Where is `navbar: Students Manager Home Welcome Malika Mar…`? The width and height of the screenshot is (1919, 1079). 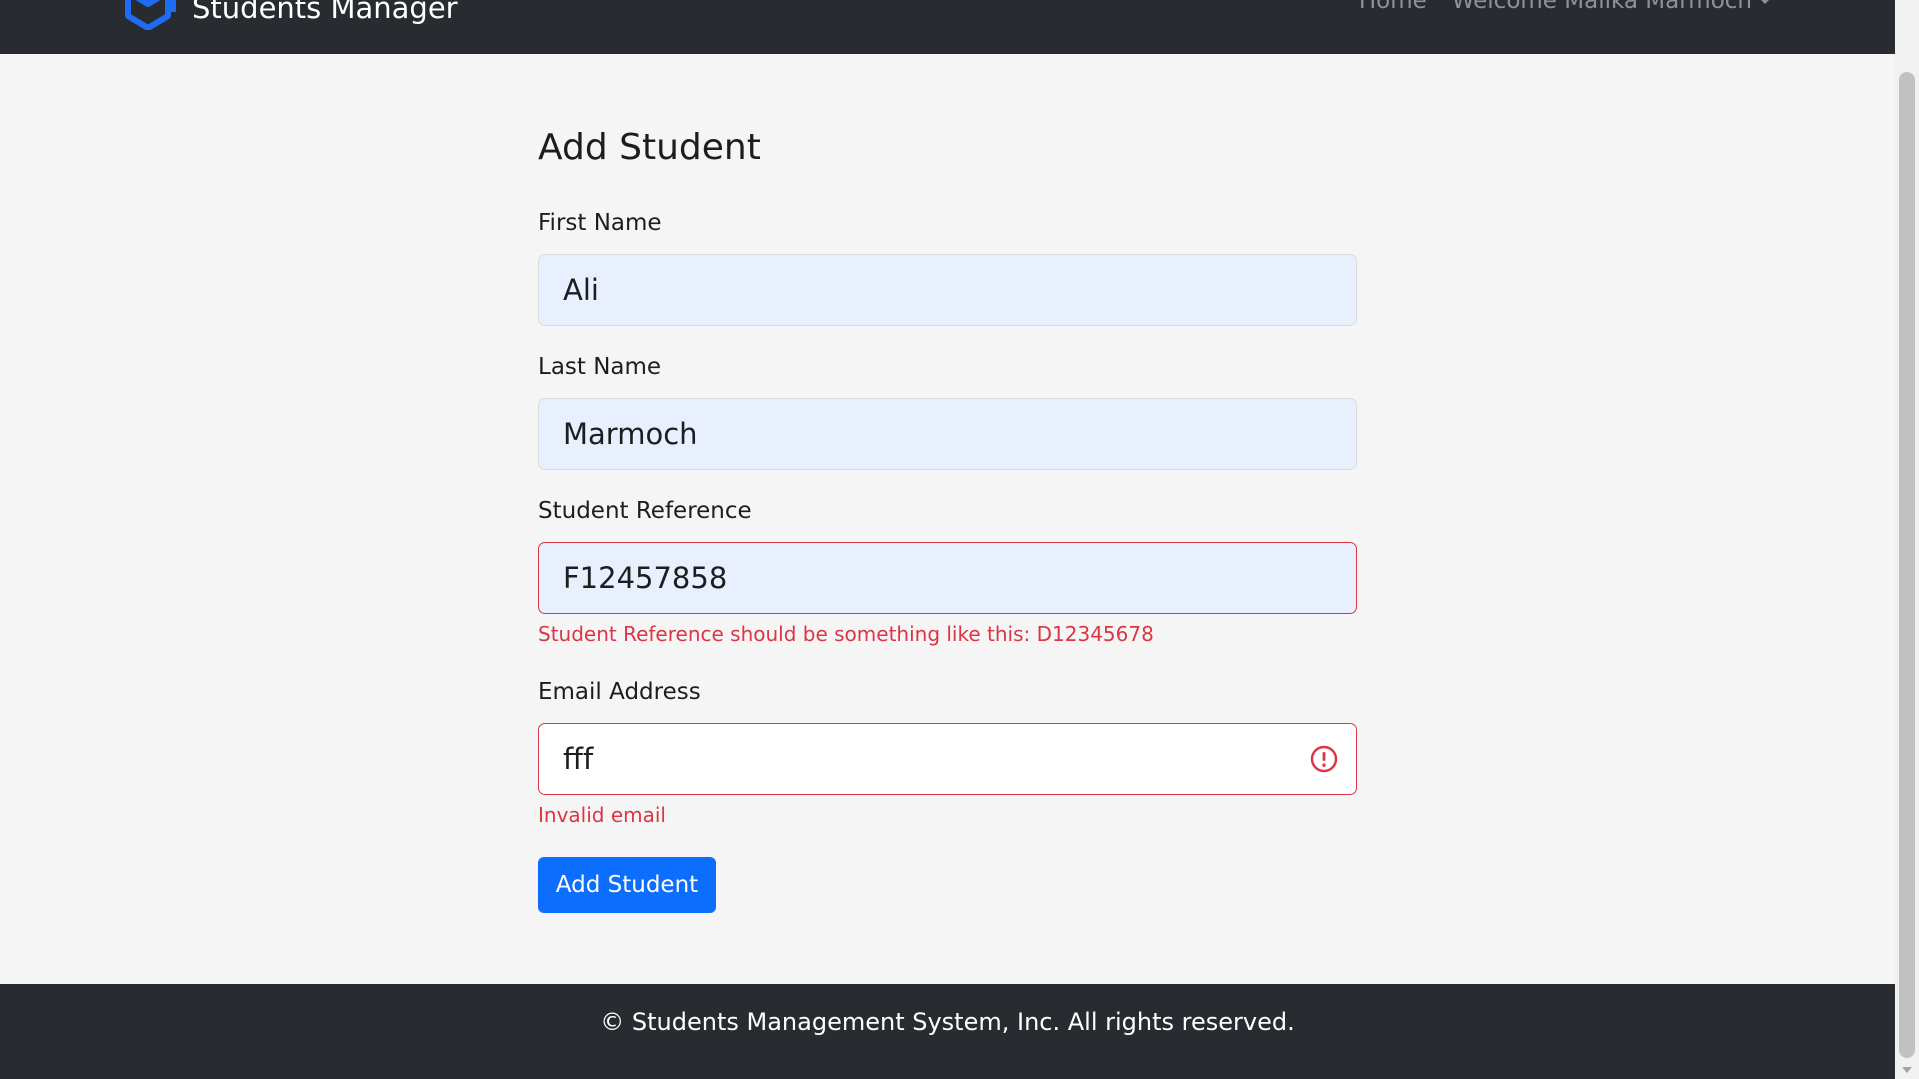 navbar: Students Manager Home Welcome Malika Mar… is located at coordinates (947, 27).